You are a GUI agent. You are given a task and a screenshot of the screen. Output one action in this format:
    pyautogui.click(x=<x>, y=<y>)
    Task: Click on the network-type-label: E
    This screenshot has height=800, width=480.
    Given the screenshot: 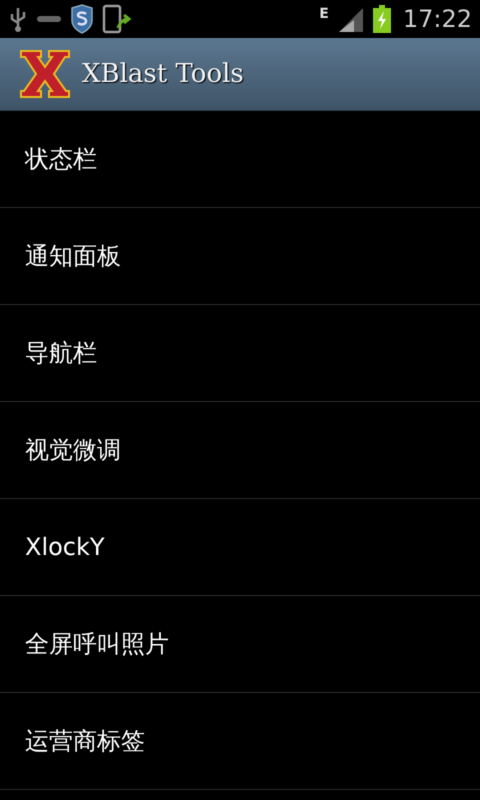 What is the action you would take?
    pyautogui.click(x=324, y=14)
    